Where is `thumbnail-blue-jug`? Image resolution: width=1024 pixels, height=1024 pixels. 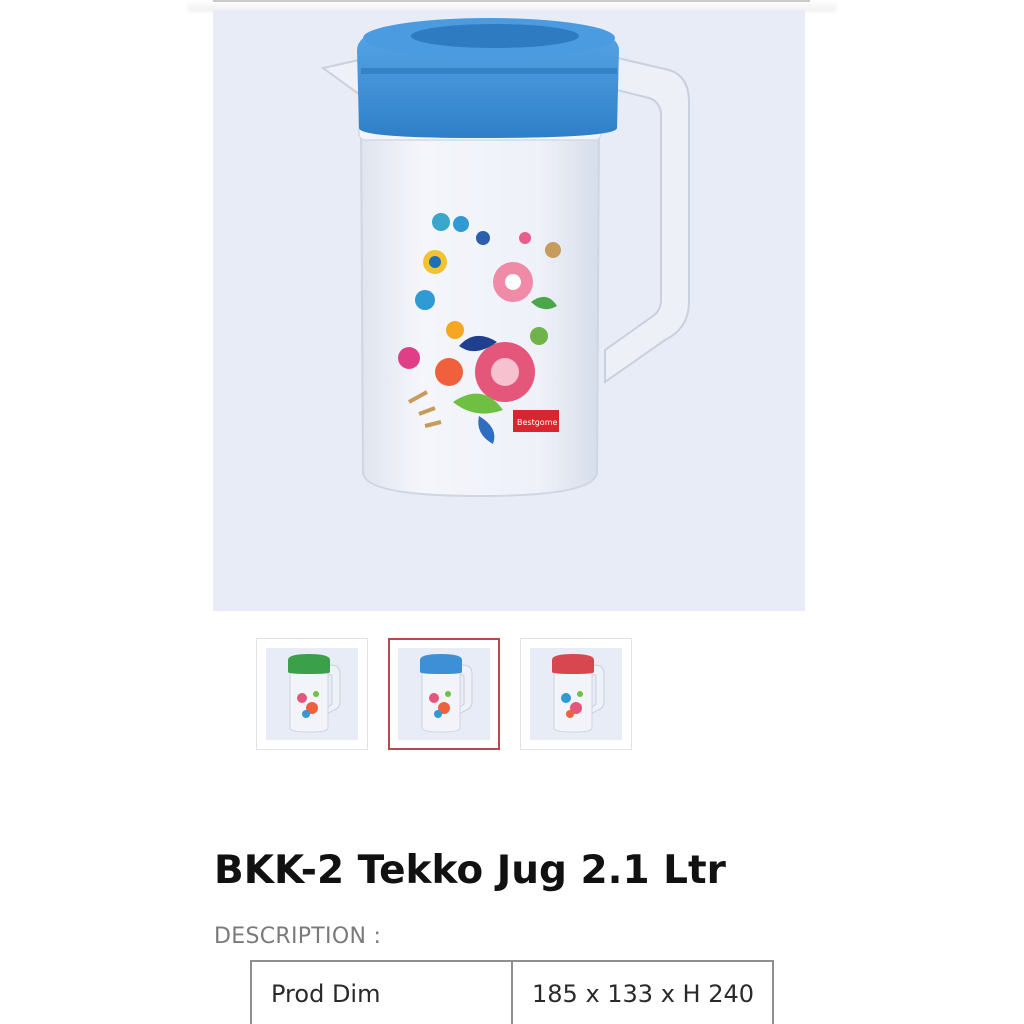 thumbnail-blue-jug is located at coordinates (446, 693).